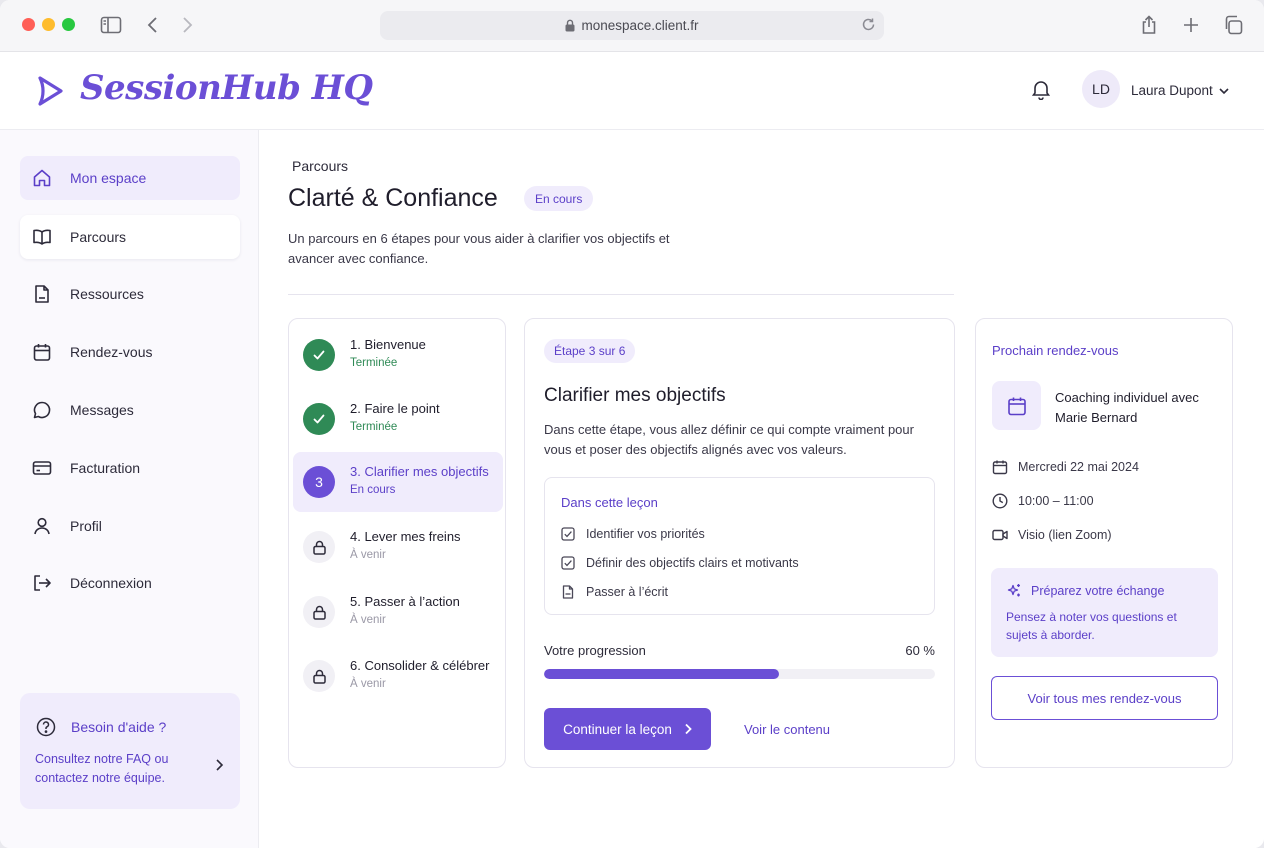 The height and width of the screenshot is (848, 1264). I want to click on view-content-link: Voir le contenu, so click(787, 729).